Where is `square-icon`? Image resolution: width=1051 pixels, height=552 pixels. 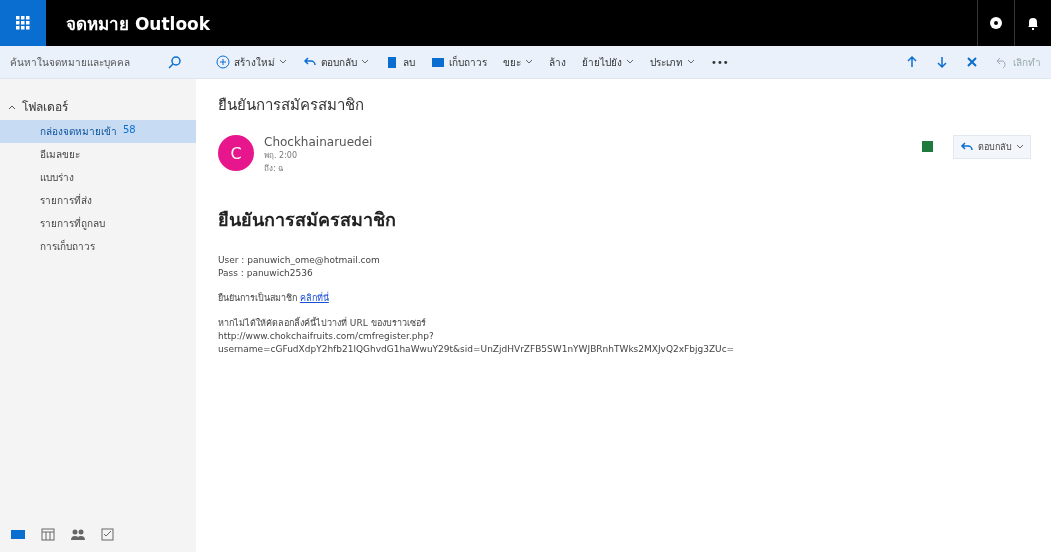 square-icon is located at coordinates (927, 146).